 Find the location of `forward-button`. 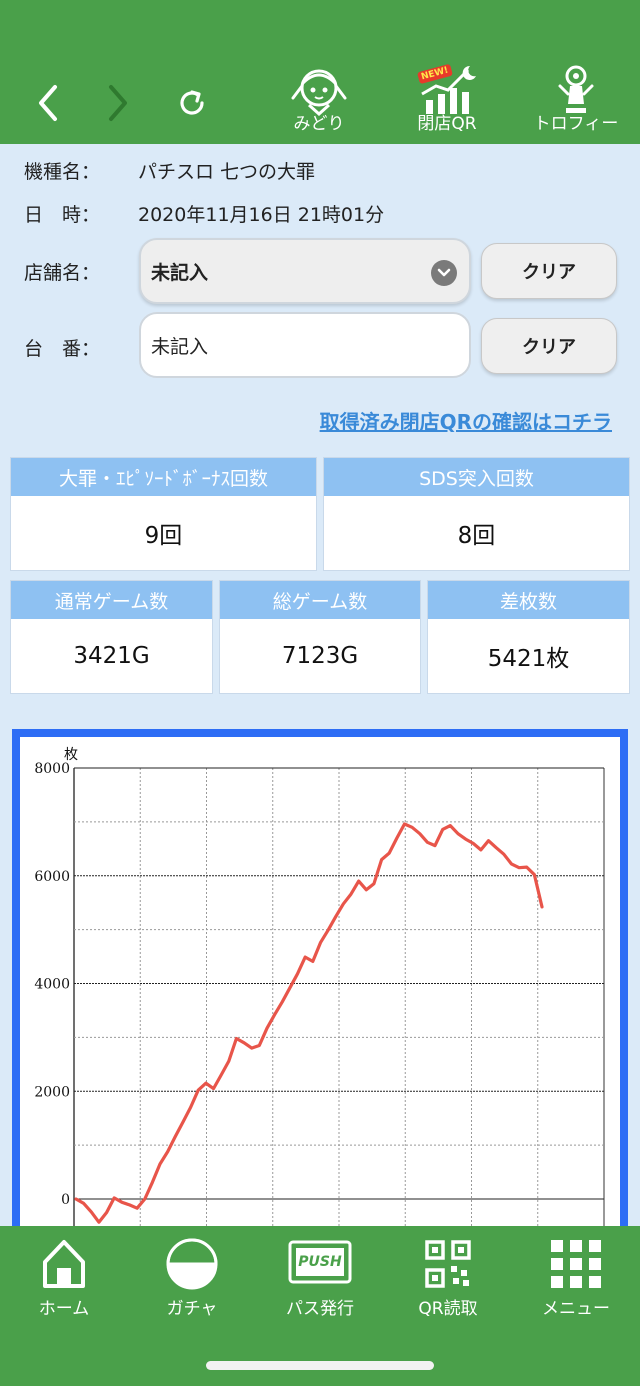

forward-button is located at coordinates (118, 103).